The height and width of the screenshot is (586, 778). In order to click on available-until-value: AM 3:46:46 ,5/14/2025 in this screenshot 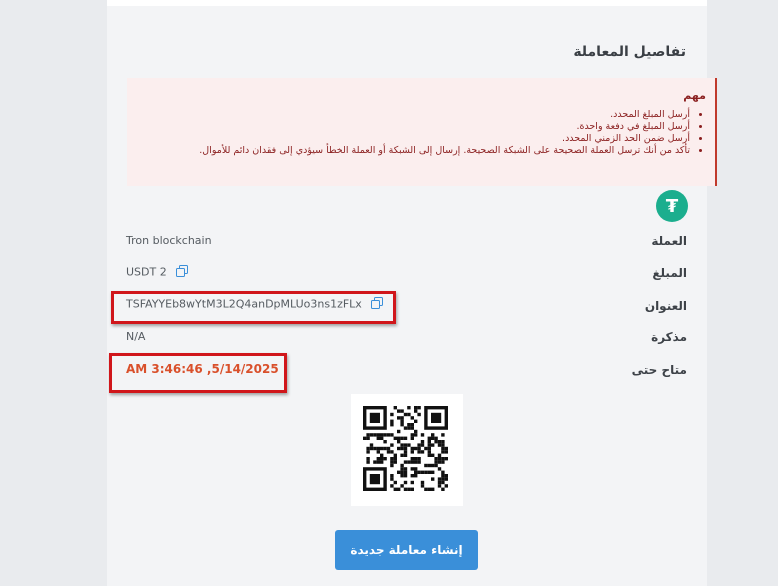, I will do `click(202, 369)`.